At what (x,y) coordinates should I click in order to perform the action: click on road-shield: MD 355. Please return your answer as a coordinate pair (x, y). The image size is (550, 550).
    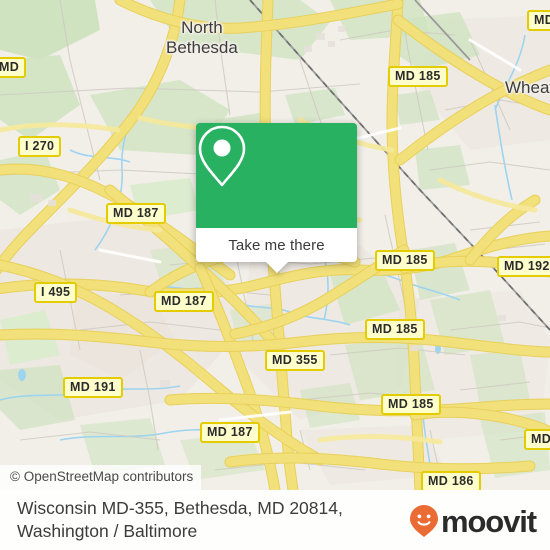
    Looking at the image, I should click on (295, 360).